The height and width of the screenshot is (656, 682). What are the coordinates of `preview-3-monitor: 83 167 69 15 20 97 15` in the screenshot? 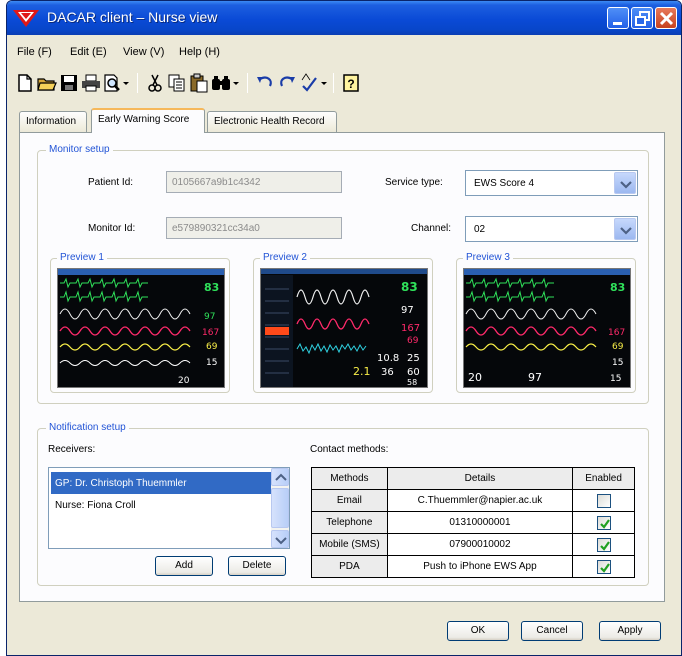 It's located at (547, 328).